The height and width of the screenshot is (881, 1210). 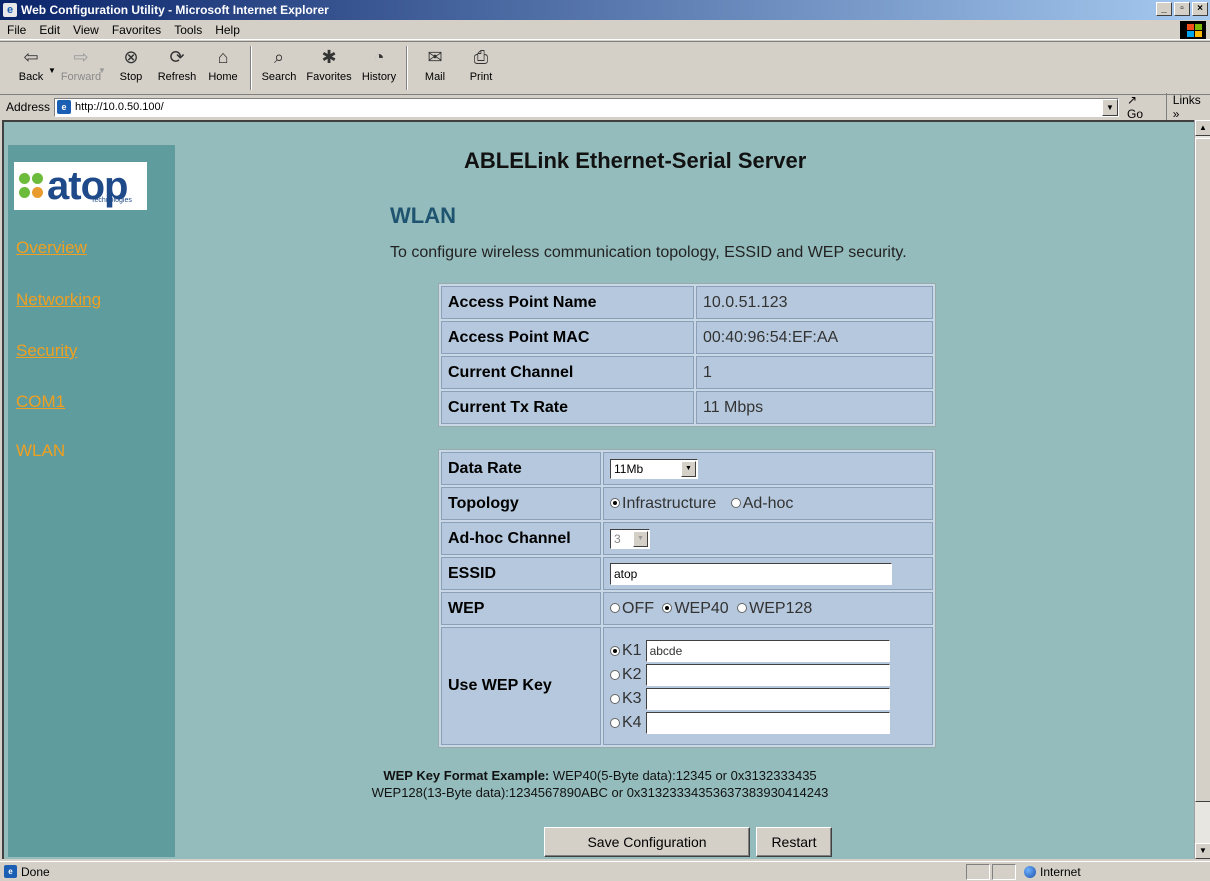 I want to click on wep-key4-radio, so click(x=615, y=723).